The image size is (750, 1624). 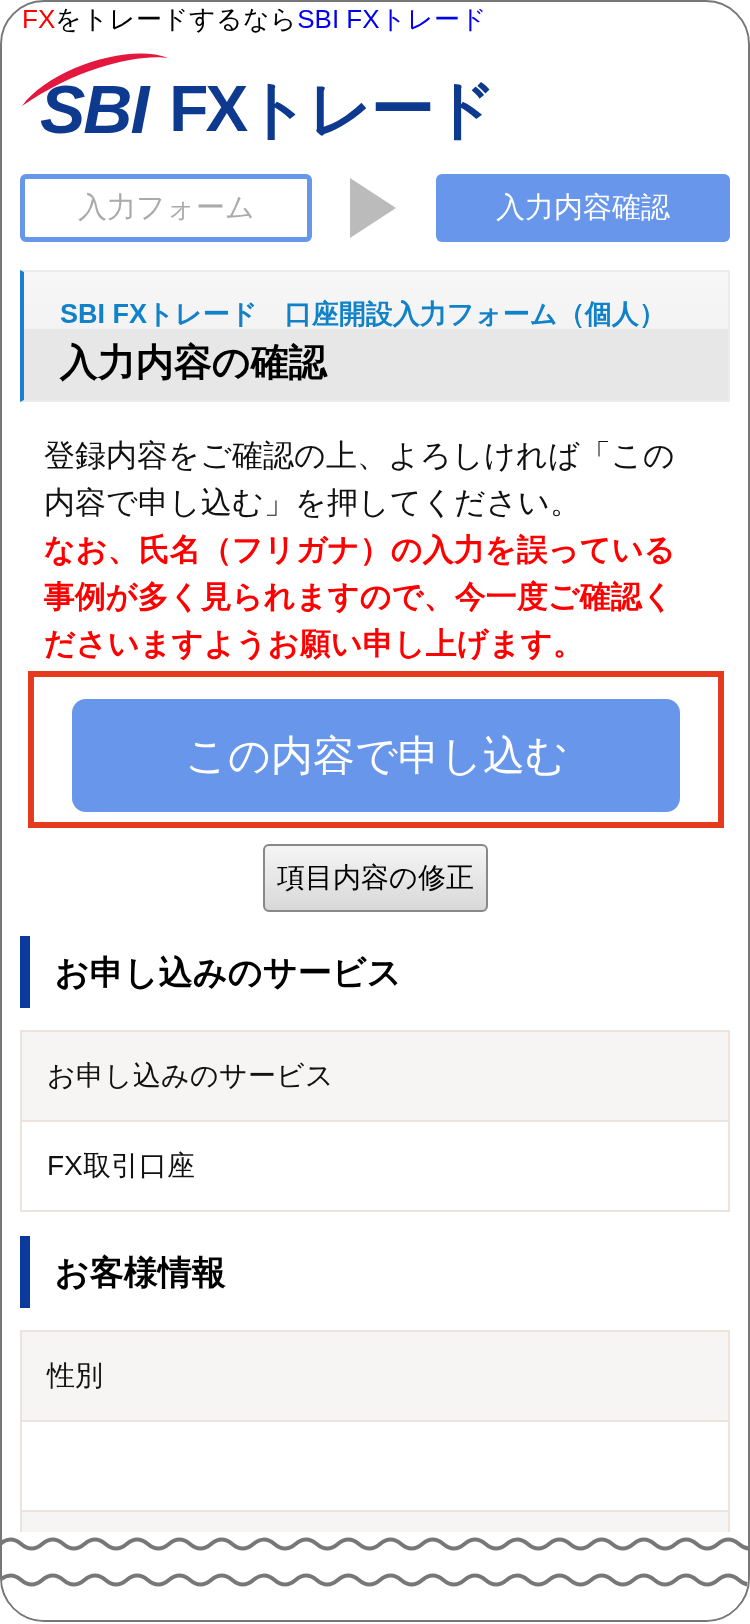 What do you see at coordinates (94, 109) in the screenshot?
I see `logo-text: SBI` at bounding box center [94, 109].